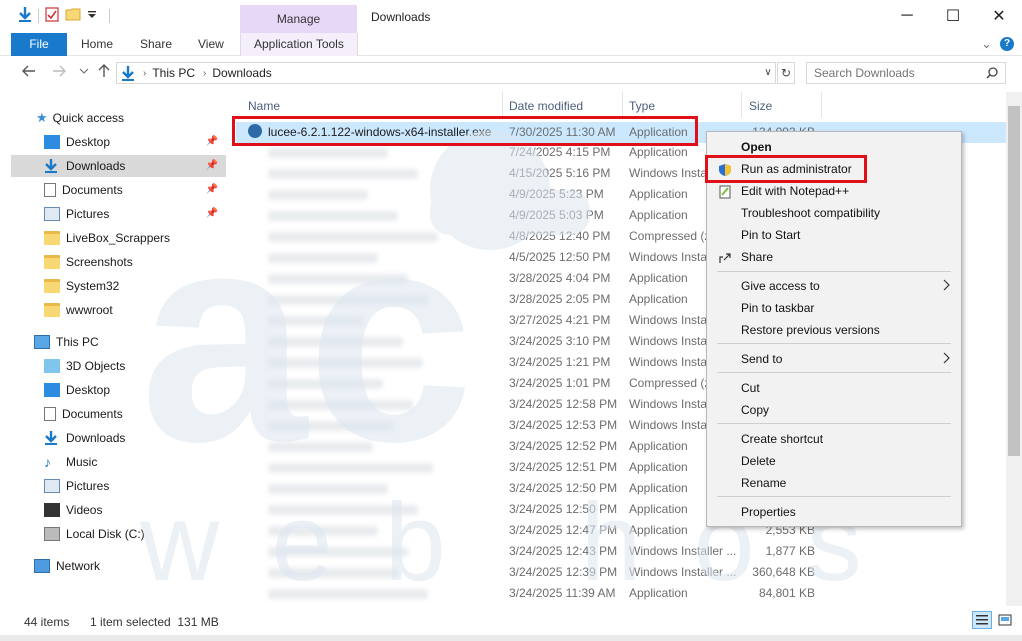 Image resolution: width=1022 pixels, height=641 pixels. Describe the element at coordinates (834, 461) in the screenshot. I see `menu-item-delete: Delete` at that location.